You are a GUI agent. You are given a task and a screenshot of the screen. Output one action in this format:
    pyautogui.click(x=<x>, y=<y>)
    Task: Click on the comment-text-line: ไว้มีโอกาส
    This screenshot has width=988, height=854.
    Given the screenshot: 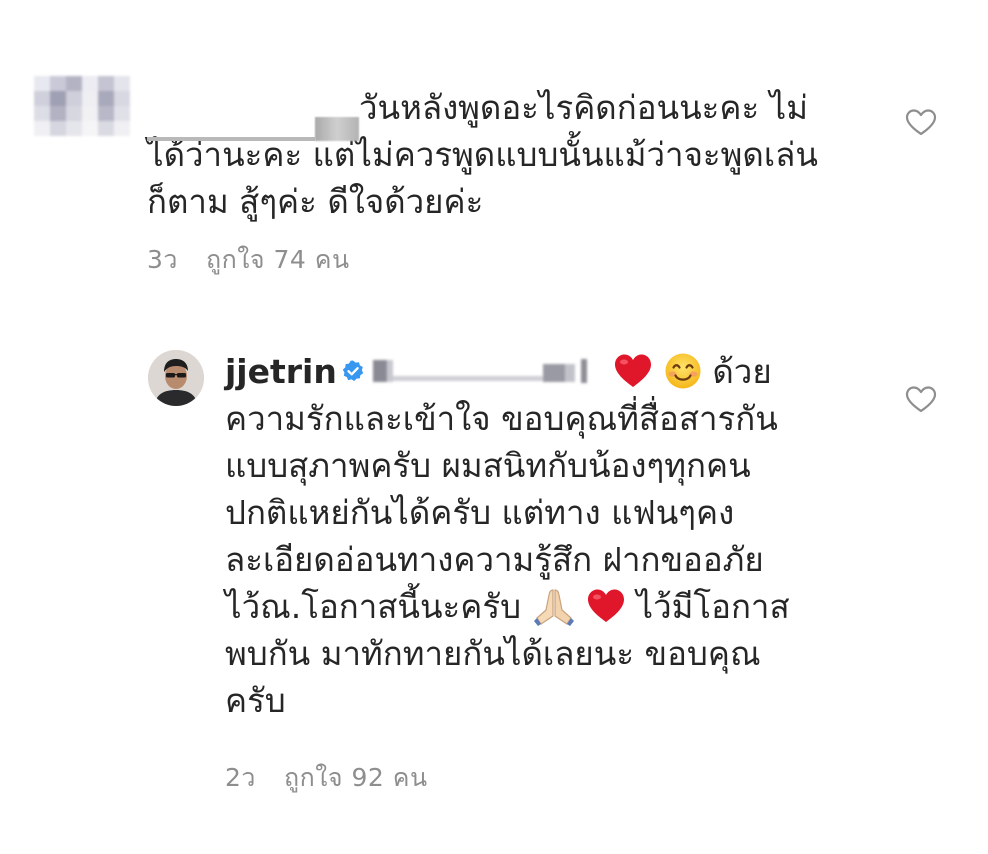 What is the action you would take?
    pyautogui.click(x=713, y=606)
    